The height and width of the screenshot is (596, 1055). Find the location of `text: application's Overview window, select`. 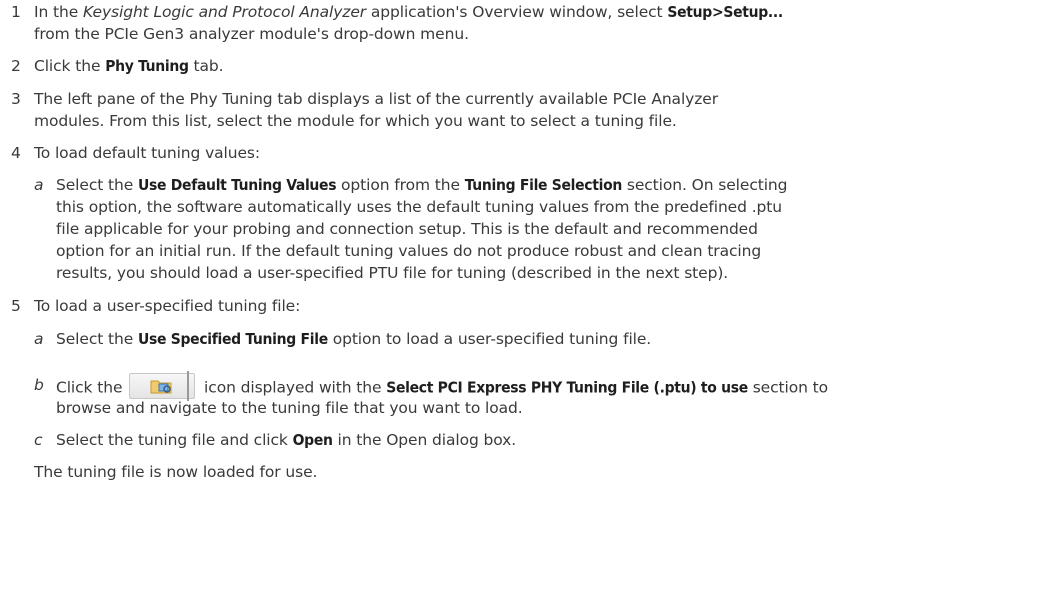

text: application's Overview window, select is located at coordinates (517, 12).